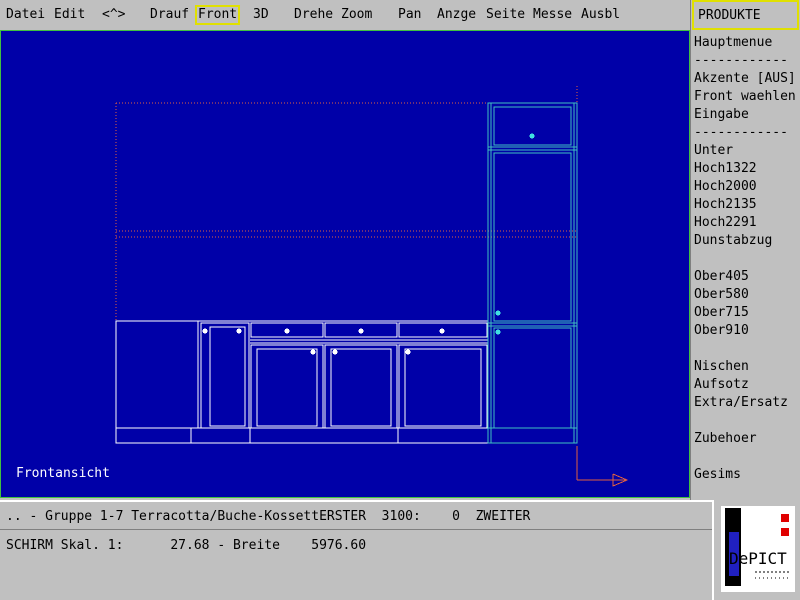 The image size is (800, 600). What do you see at coordinates (552, 15) in the screenshot?
I see `menu-messe: Messe` at bounding box center [552, 15].